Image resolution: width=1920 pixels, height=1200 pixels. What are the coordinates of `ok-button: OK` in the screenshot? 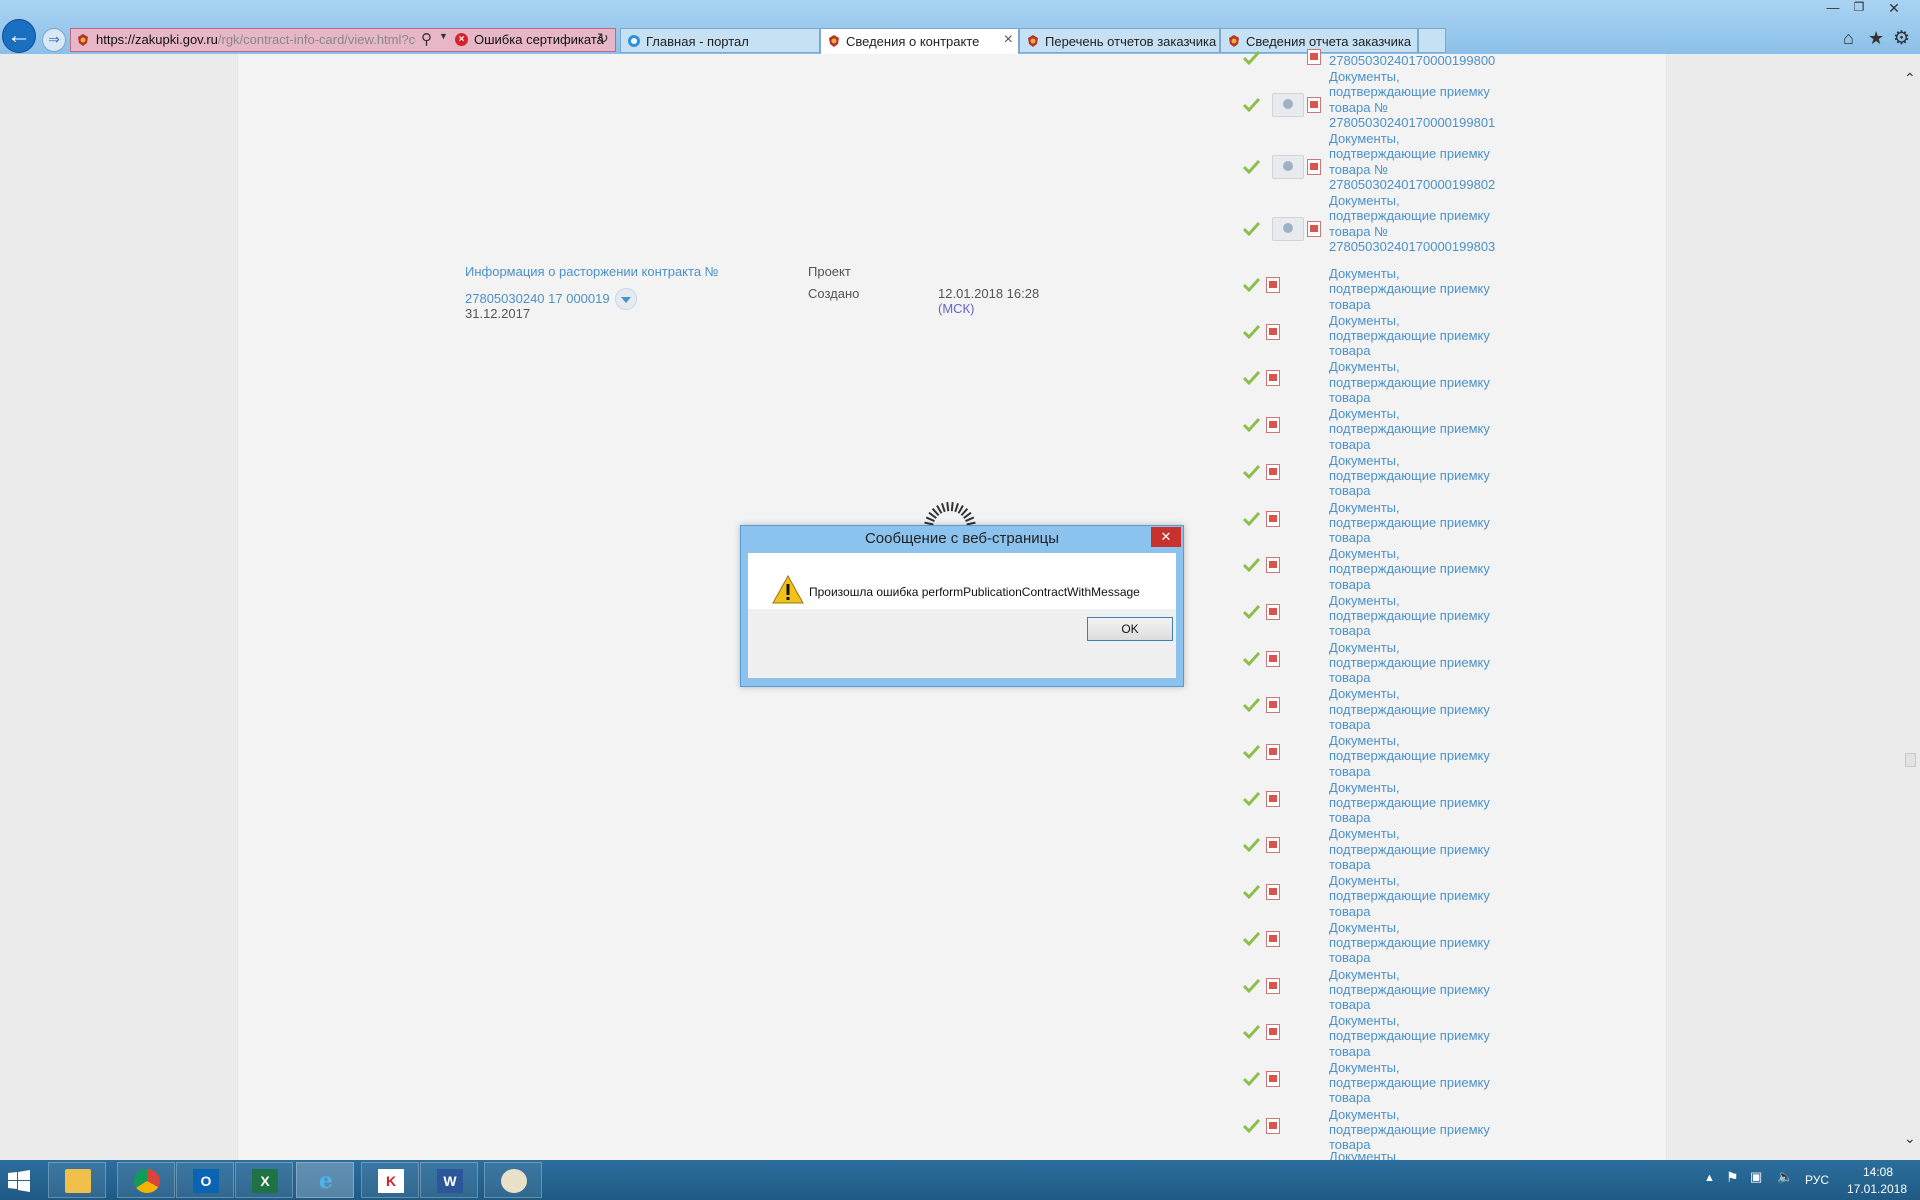 It's located at (1130, 629).